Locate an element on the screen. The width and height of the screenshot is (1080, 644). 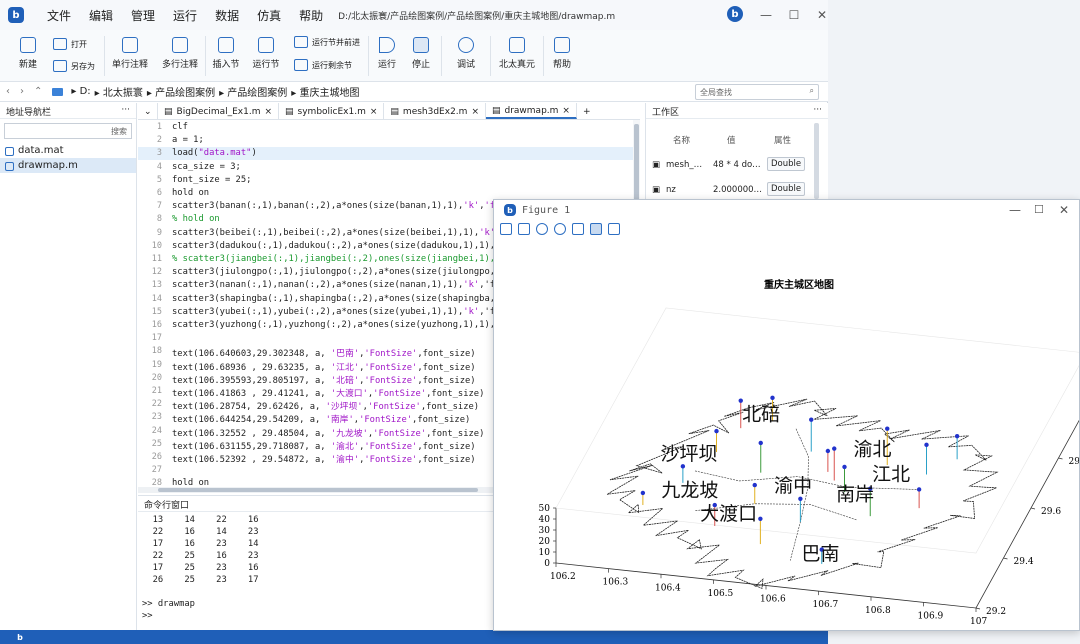
district-label: 渝中 is located at coordinates (793, 486).